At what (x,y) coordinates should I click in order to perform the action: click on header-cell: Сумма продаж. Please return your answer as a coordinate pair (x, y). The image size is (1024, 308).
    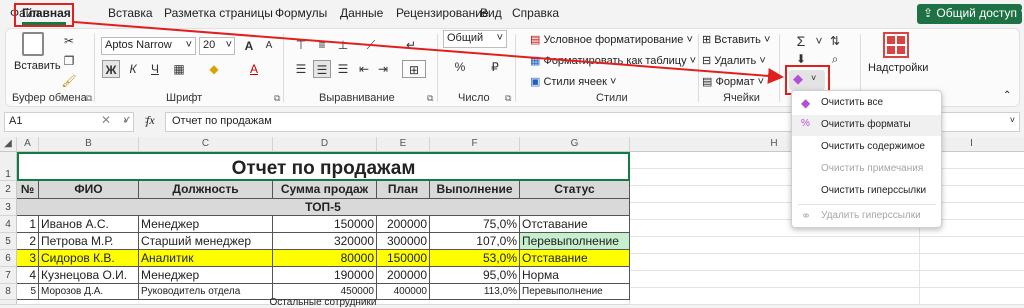
    Looking at the image, I should click on (325, 190).